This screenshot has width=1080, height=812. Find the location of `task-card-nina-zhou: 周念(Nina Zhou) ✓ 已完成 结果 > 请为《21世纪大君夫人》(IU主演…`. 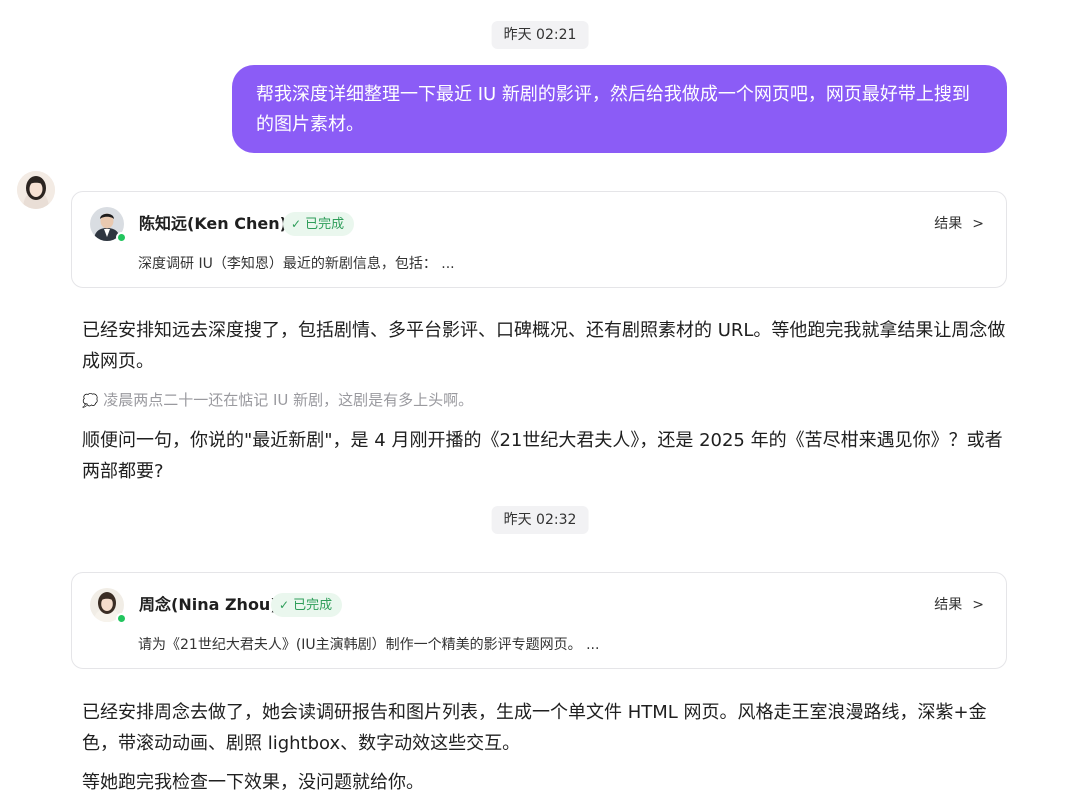

task-card-nina-zhou: 周念(Nina Zhou) ✓ 已完成 结果 > 请为《21世纪大君夫人》(IU主演… is located at coordinates (539, 620).